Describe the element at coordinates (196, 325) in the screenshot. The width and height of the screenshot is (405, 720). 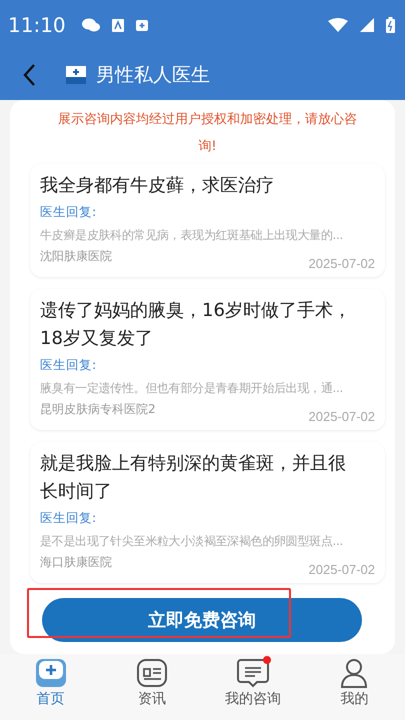
I see `question-title: 遗传了妈妈的腋臭，16岁时做了手术，18岁又复发了` at that location.